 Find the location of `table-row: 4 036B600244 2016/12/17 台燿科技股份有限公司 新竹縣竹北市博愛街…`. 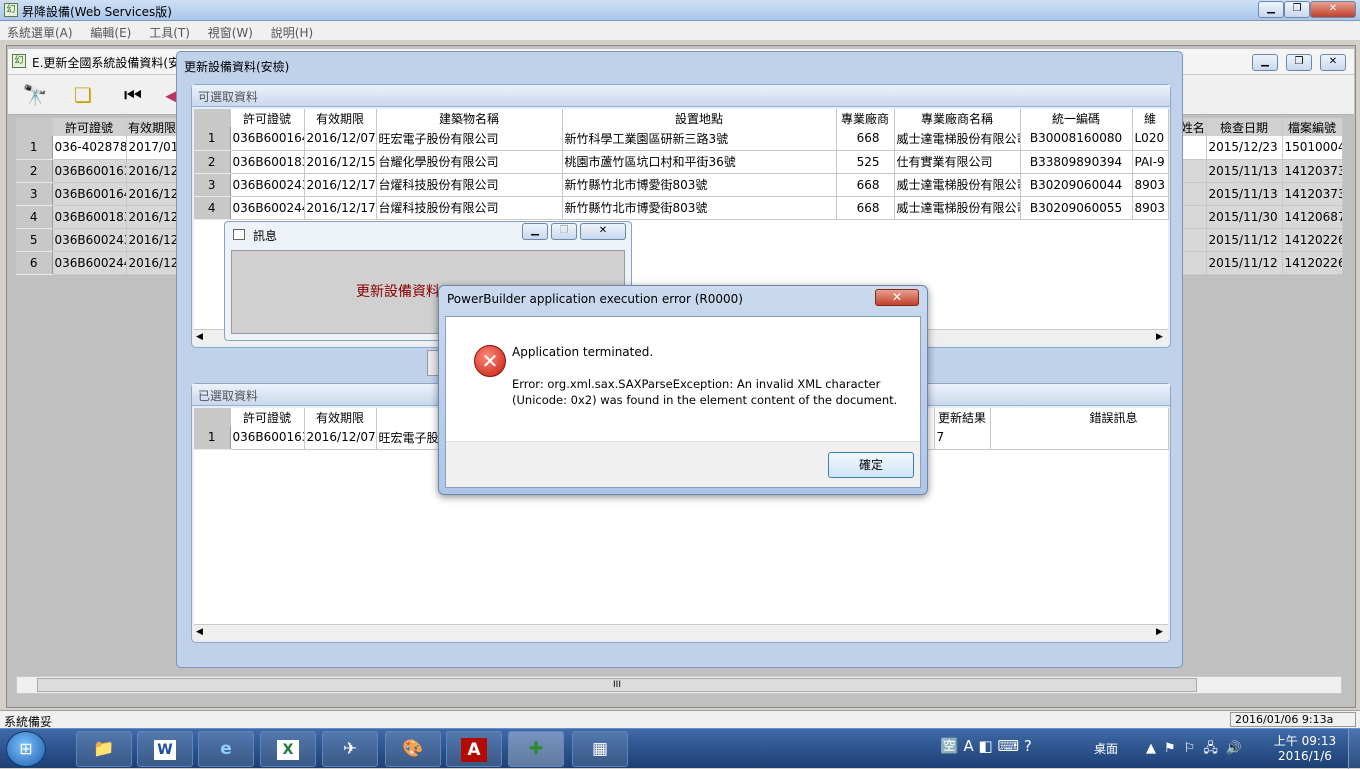

table-row: 4 036B600244 2016/12/17 台燿科技股份有限公司 新竹縣竹北市博愛街… is located at coordinates (681, 208).